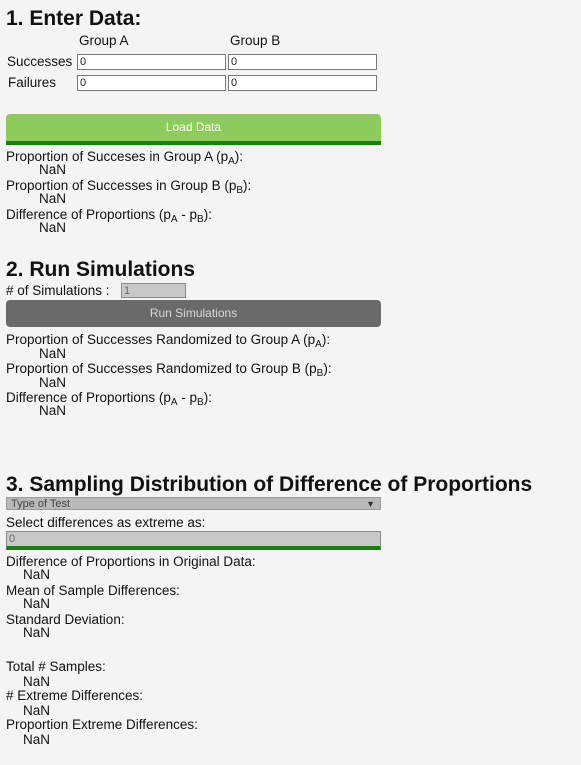 The width and height of the screenshot is (581, 765). What do you see at coordinates (37, 739) in the screenshot?
I see `extreme-prop-value: NaN` at bounding box center [37, 739].